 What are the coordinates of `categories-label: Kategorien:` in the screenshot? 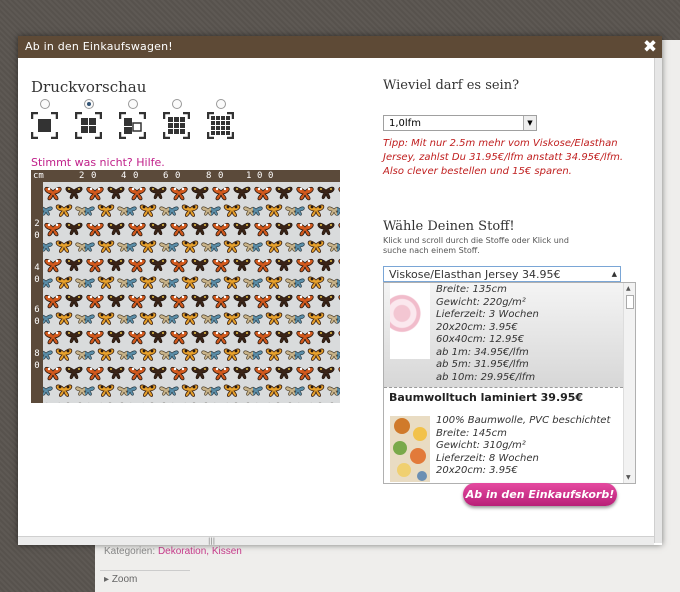 It's located at (130, 551).